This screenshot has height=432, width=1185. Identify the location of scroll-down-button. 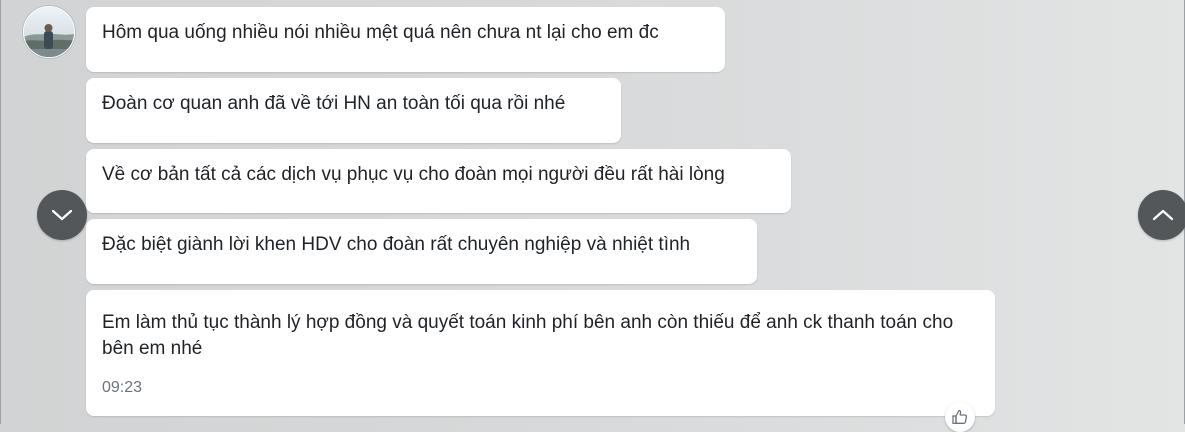
(62, 215).